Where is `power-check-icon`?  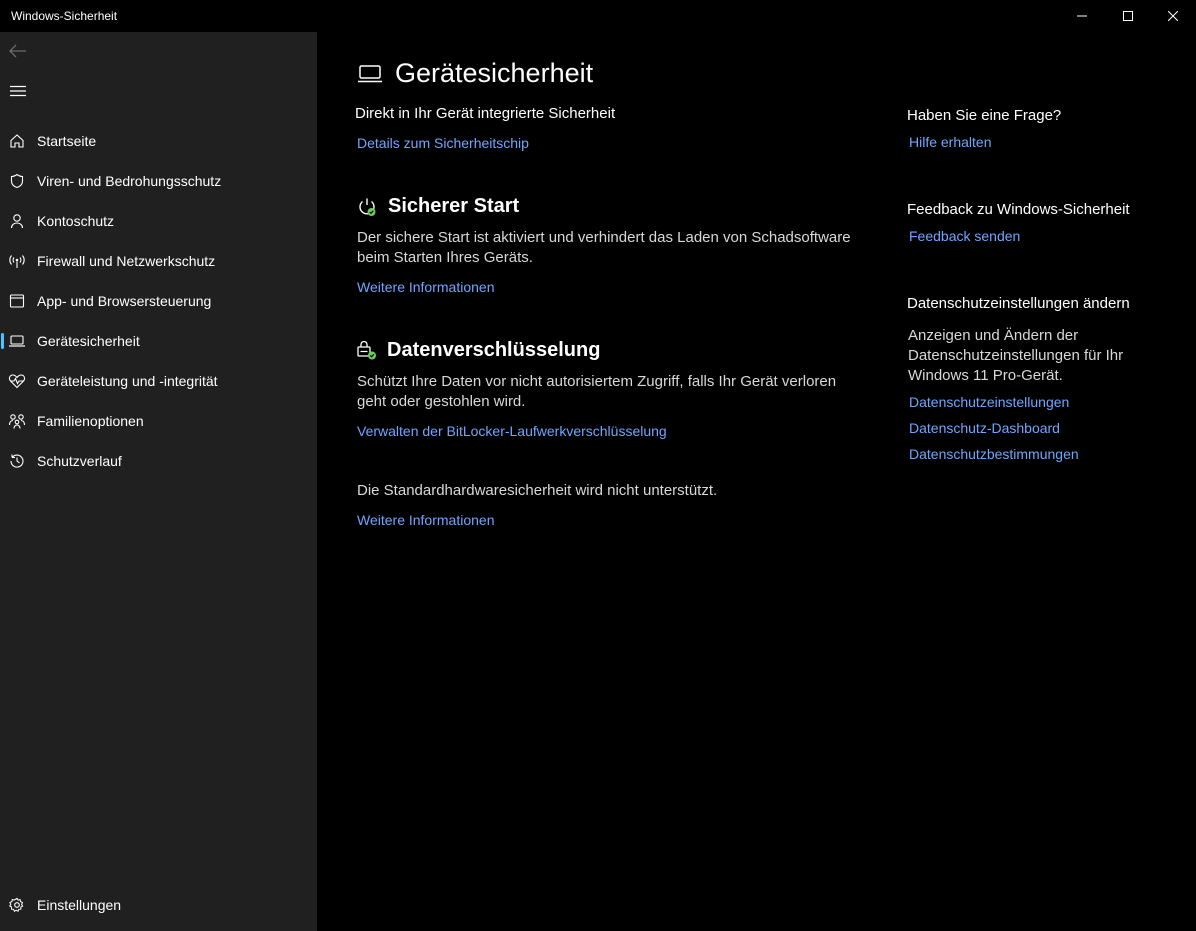 power-check-icon is located at coordinates (367, 207).